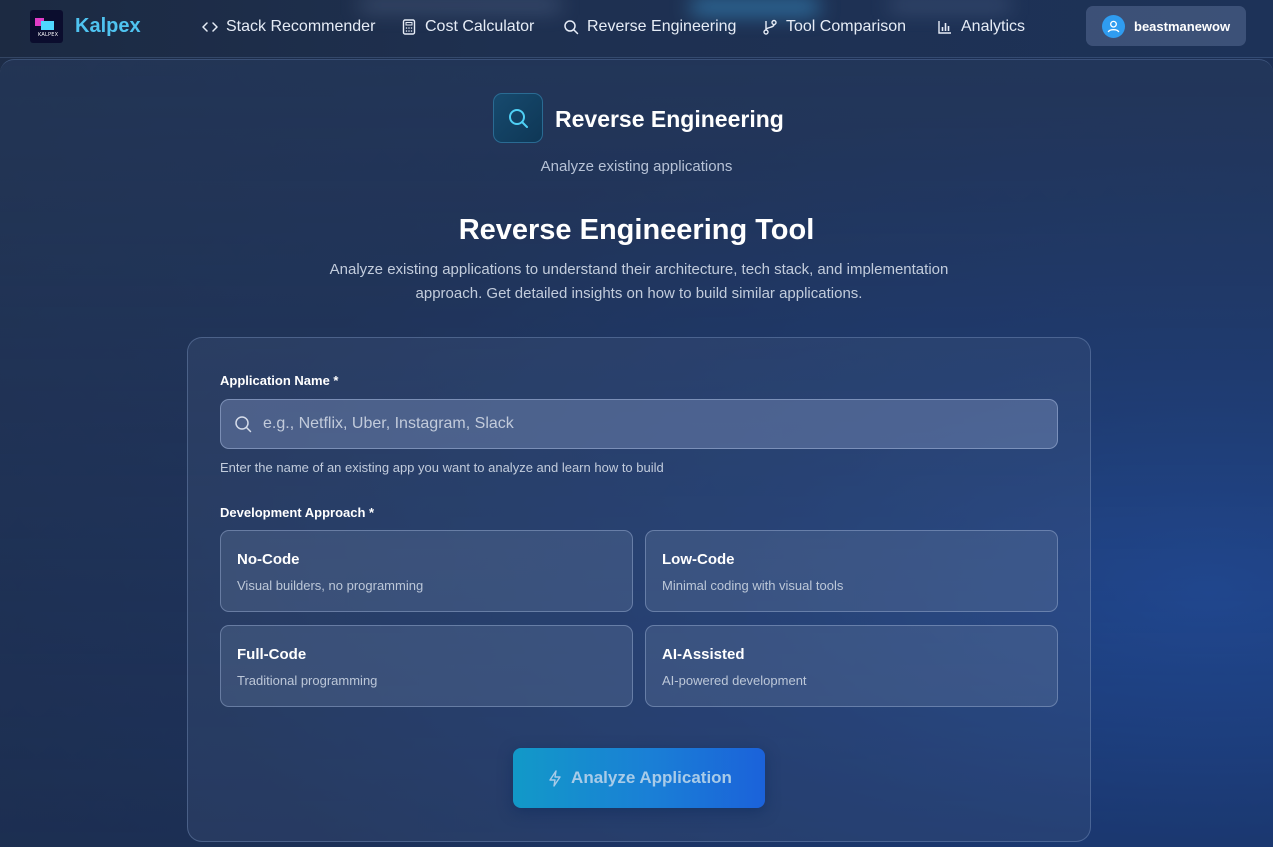  I want to click on nav-item-cost-calculator: Cost Calculator, so click(467, 27).